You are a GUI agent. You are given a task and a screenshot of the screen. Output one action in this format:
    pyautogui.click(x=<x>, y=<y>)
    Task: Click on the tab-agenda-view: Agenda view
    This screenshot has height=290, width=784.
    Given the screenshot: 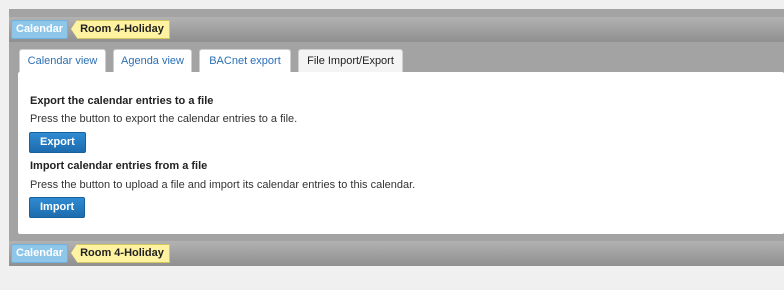 What is the action you would take?
    pyautogui.click(x=152, y=60)
    